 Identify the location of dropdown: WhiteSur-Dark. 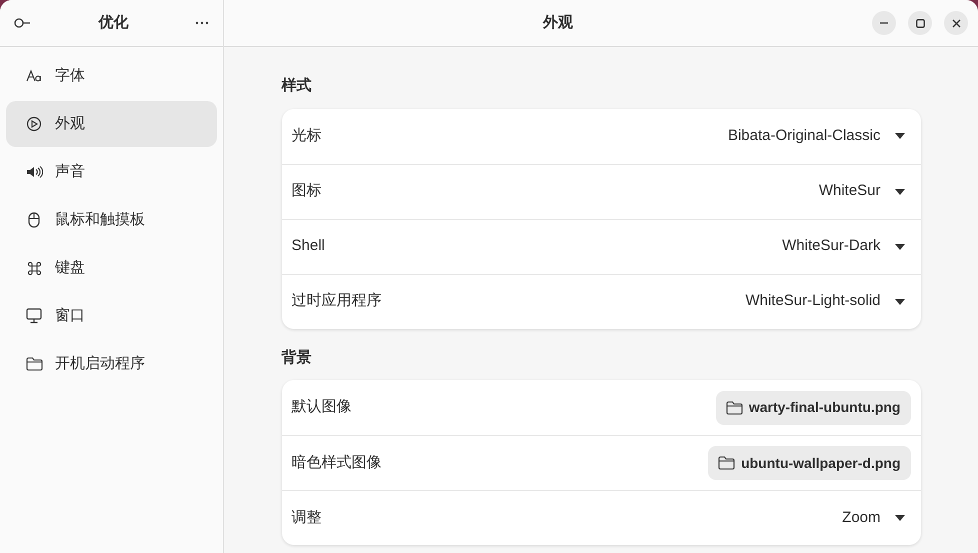
(846, 247).